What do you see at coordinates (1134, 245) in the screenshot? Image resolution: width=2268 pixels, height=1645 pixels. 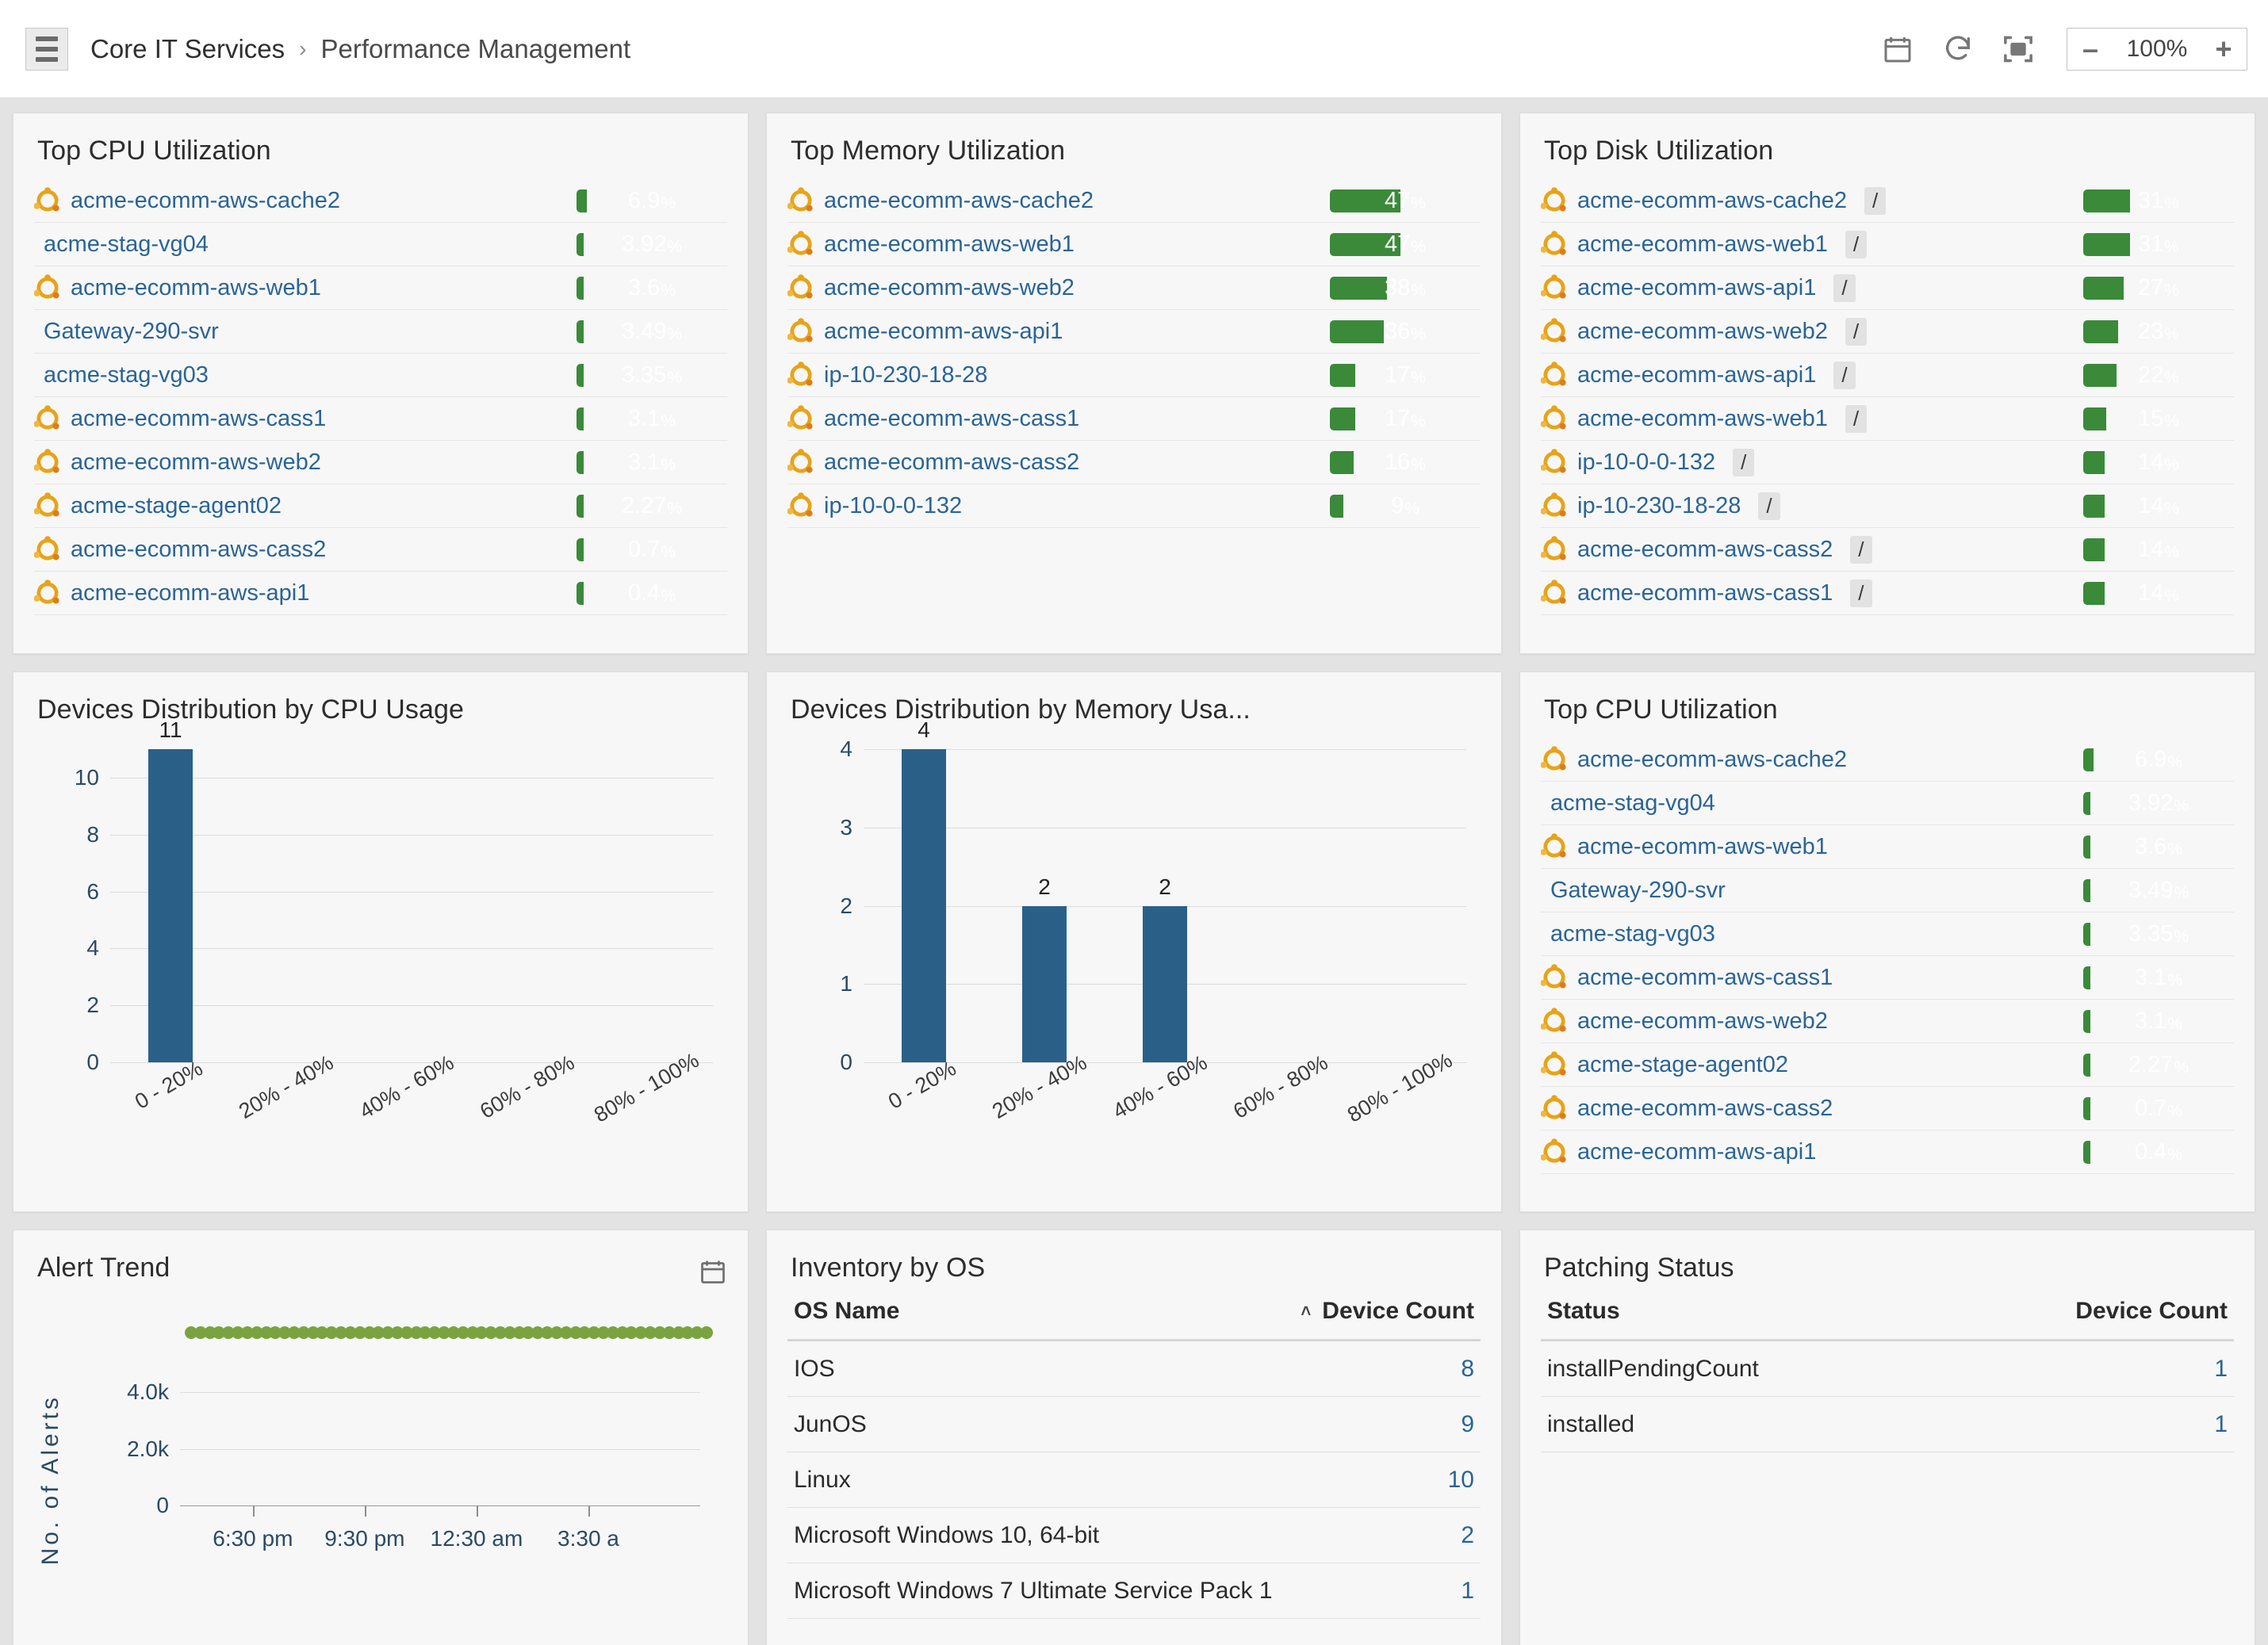 I see `utilization-row: acme-ecomm-aws-web1 47%` at bounding box center [1134, 245].